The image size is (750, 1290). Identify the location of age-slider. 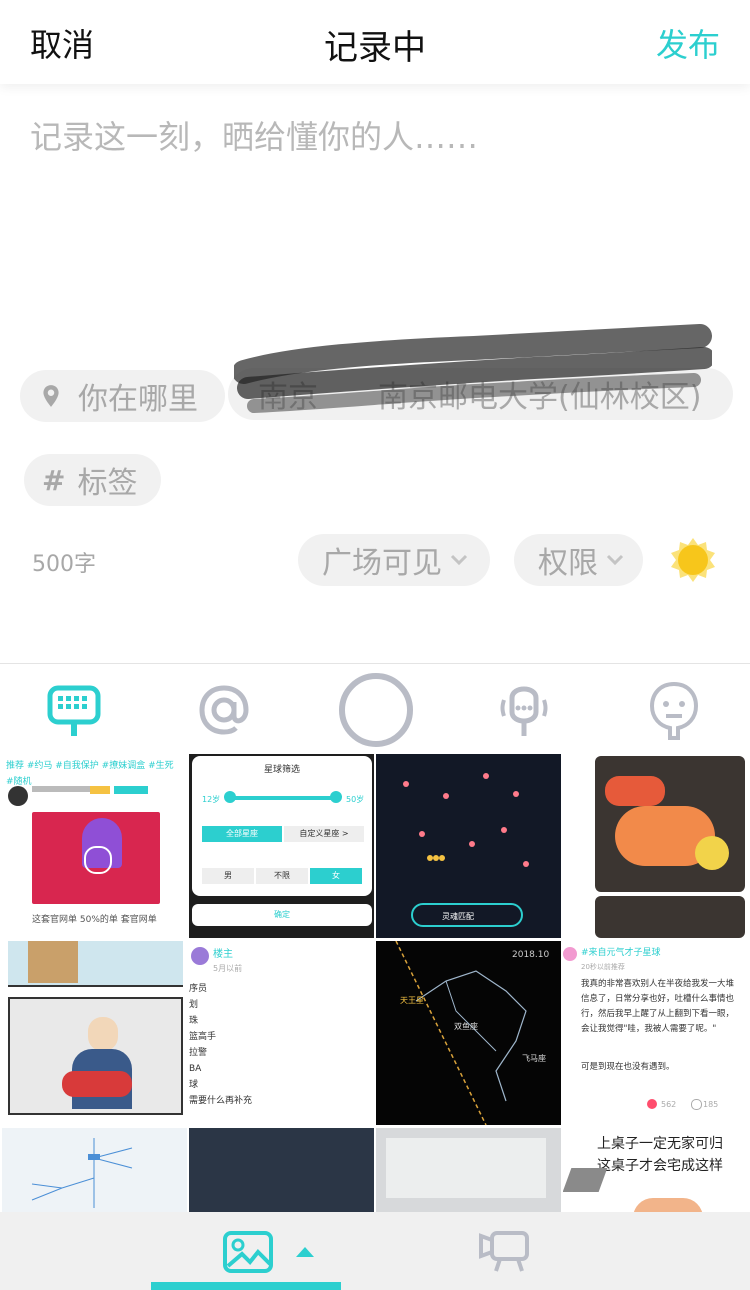
(282, 798).